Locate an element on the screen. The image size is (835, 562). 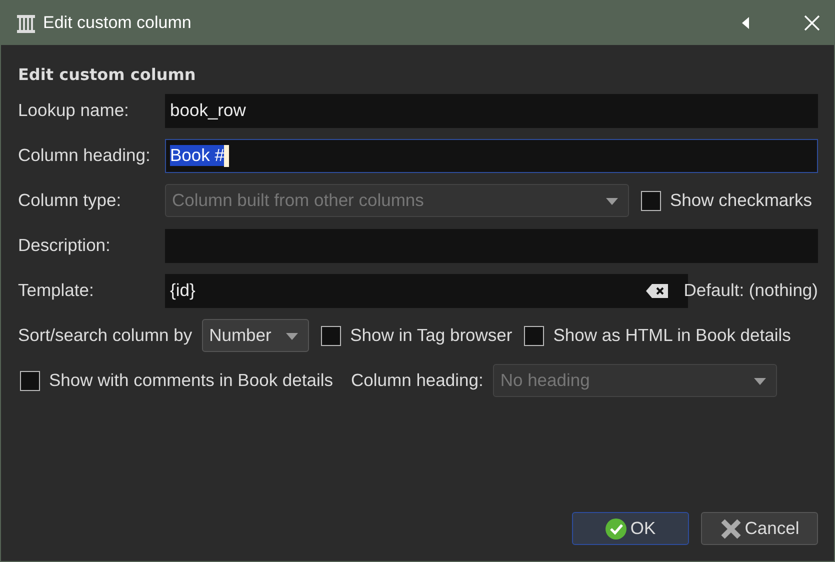
checkbox: Show in Tag browser is located at coordinates (416, 335).